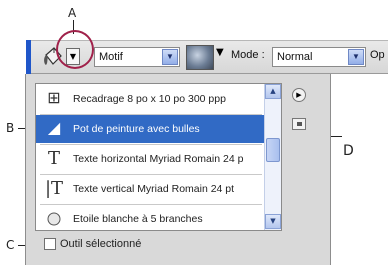 The height and width of the screenshot is (265, 388). What do you see at coordinates (136, 129) in the screenshot?
I see `list-item-label: Pot de peinture avec bulles` at bounding box center [136, 129].